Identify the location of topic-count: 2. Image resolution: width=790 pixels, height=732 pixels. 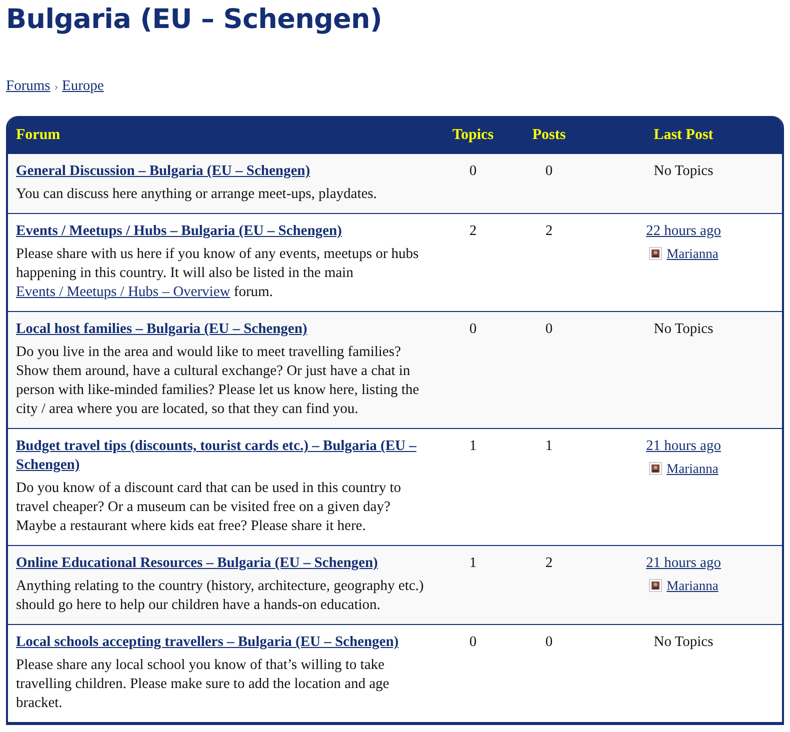
(473, 232).